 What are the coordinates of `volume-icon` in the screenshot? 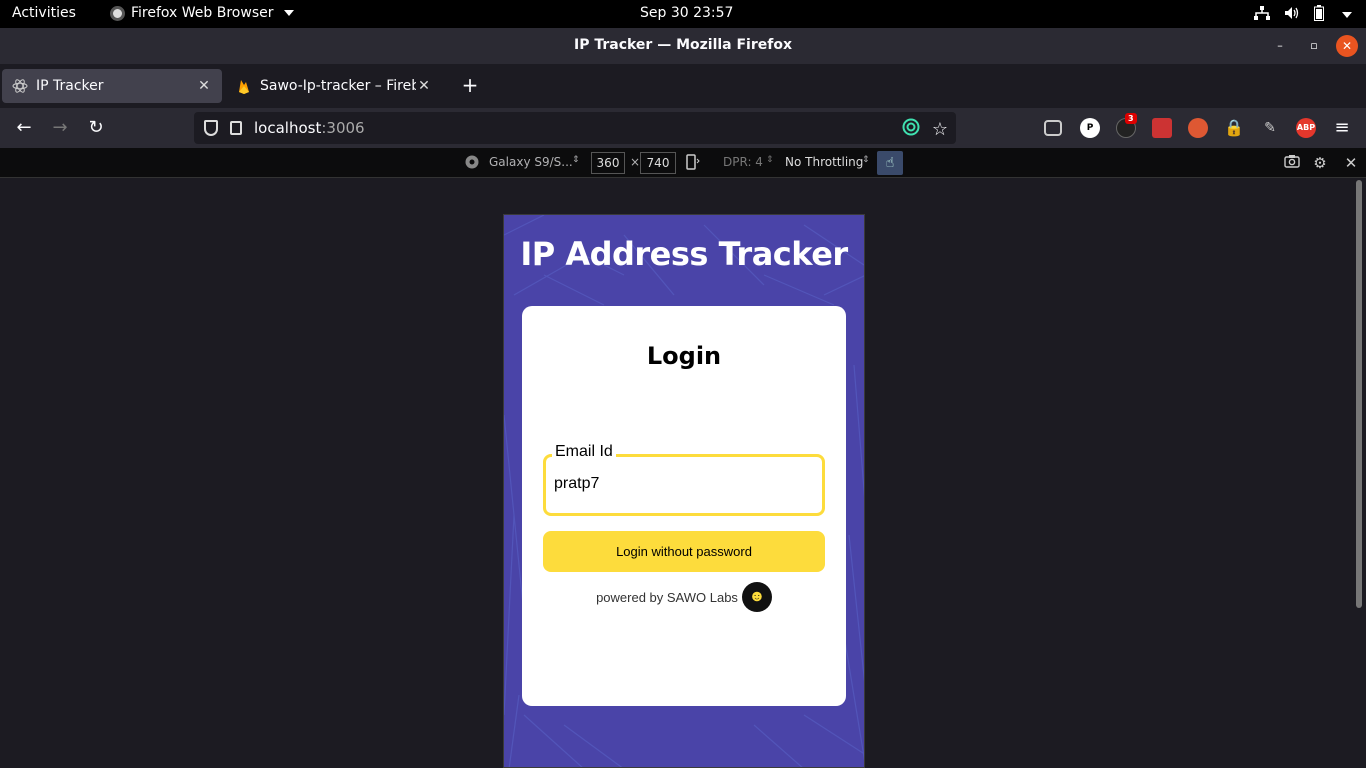 It's located at (1292, 15).